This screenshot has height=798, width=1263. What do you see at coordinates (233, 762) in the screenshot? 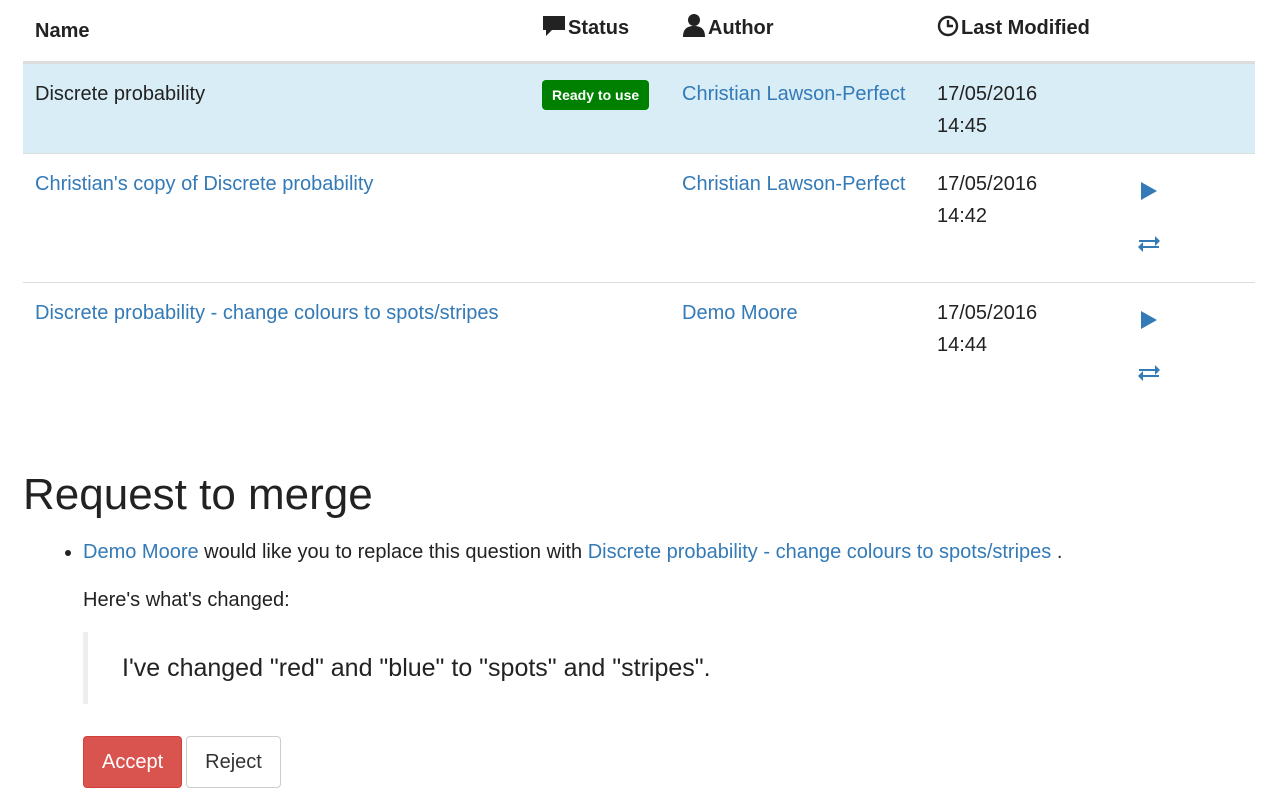
I see `reject-button: Reject` at bounding box center [233, 762].